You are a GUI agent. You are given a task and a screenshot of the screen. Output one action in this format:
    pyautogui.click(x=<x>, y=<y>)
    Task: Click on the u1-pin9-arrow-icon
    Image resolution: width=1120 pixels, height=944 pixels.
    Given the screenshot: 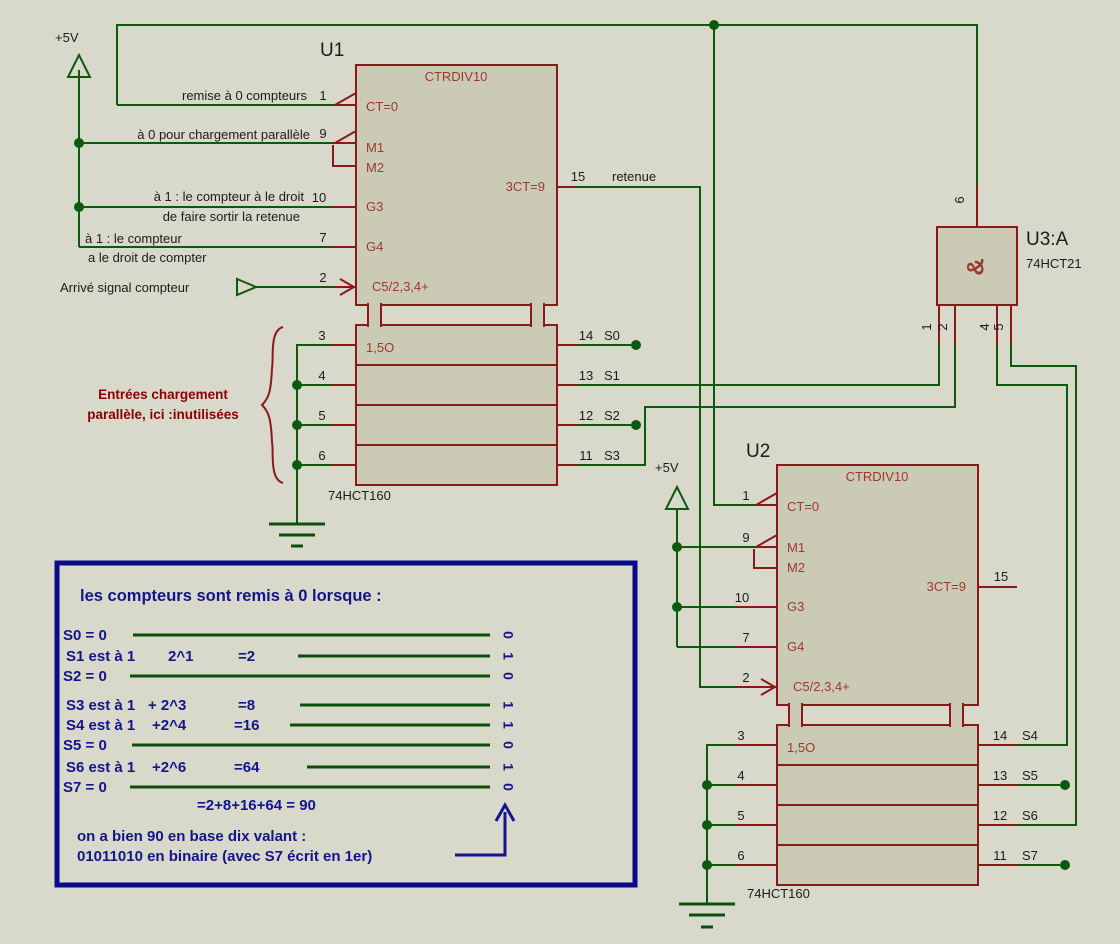 What is the action you would take?
    pyautogui.click(x=344, y=136)
    